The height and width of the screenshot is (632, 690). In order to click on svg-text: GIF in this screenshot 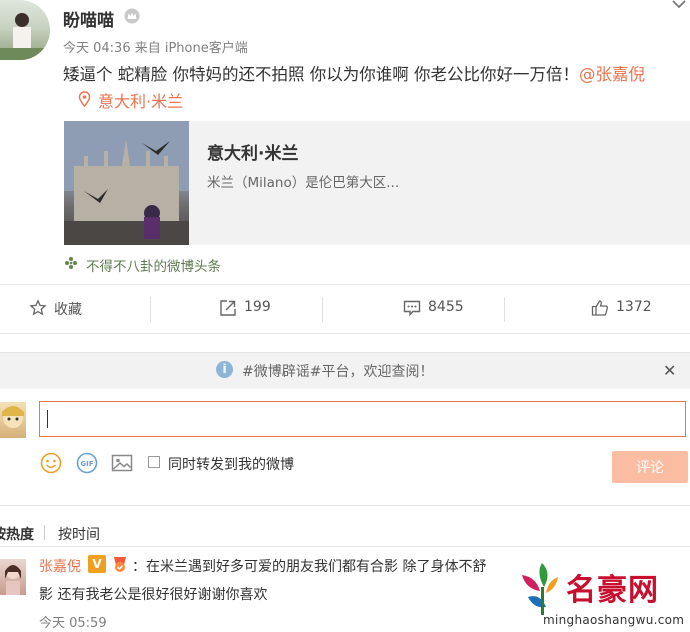, I will do `click(86, 464)`.